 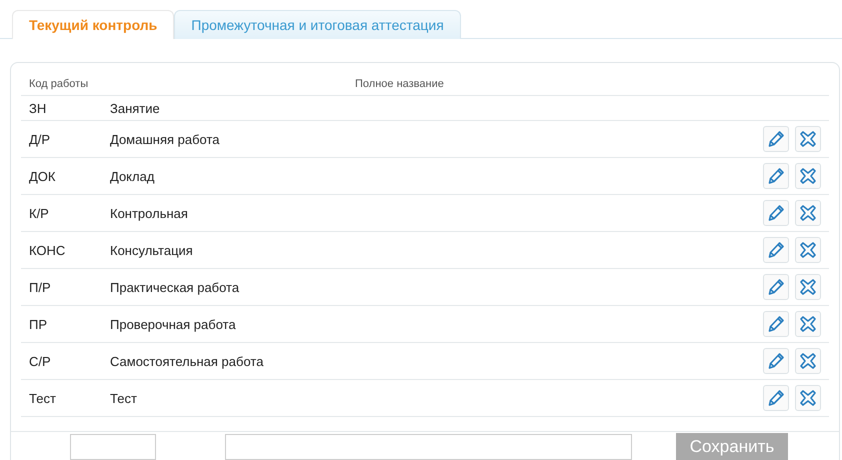 I want to click on table-cell-text: Самостоятельная работа, so click(x=187, y=361).